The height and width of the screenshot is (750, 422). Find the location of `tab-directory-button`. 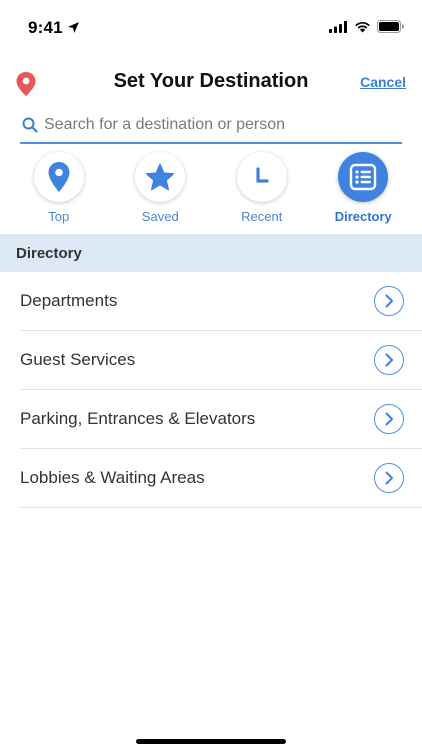

tab-directory-button is located at coordinates (363, 177).